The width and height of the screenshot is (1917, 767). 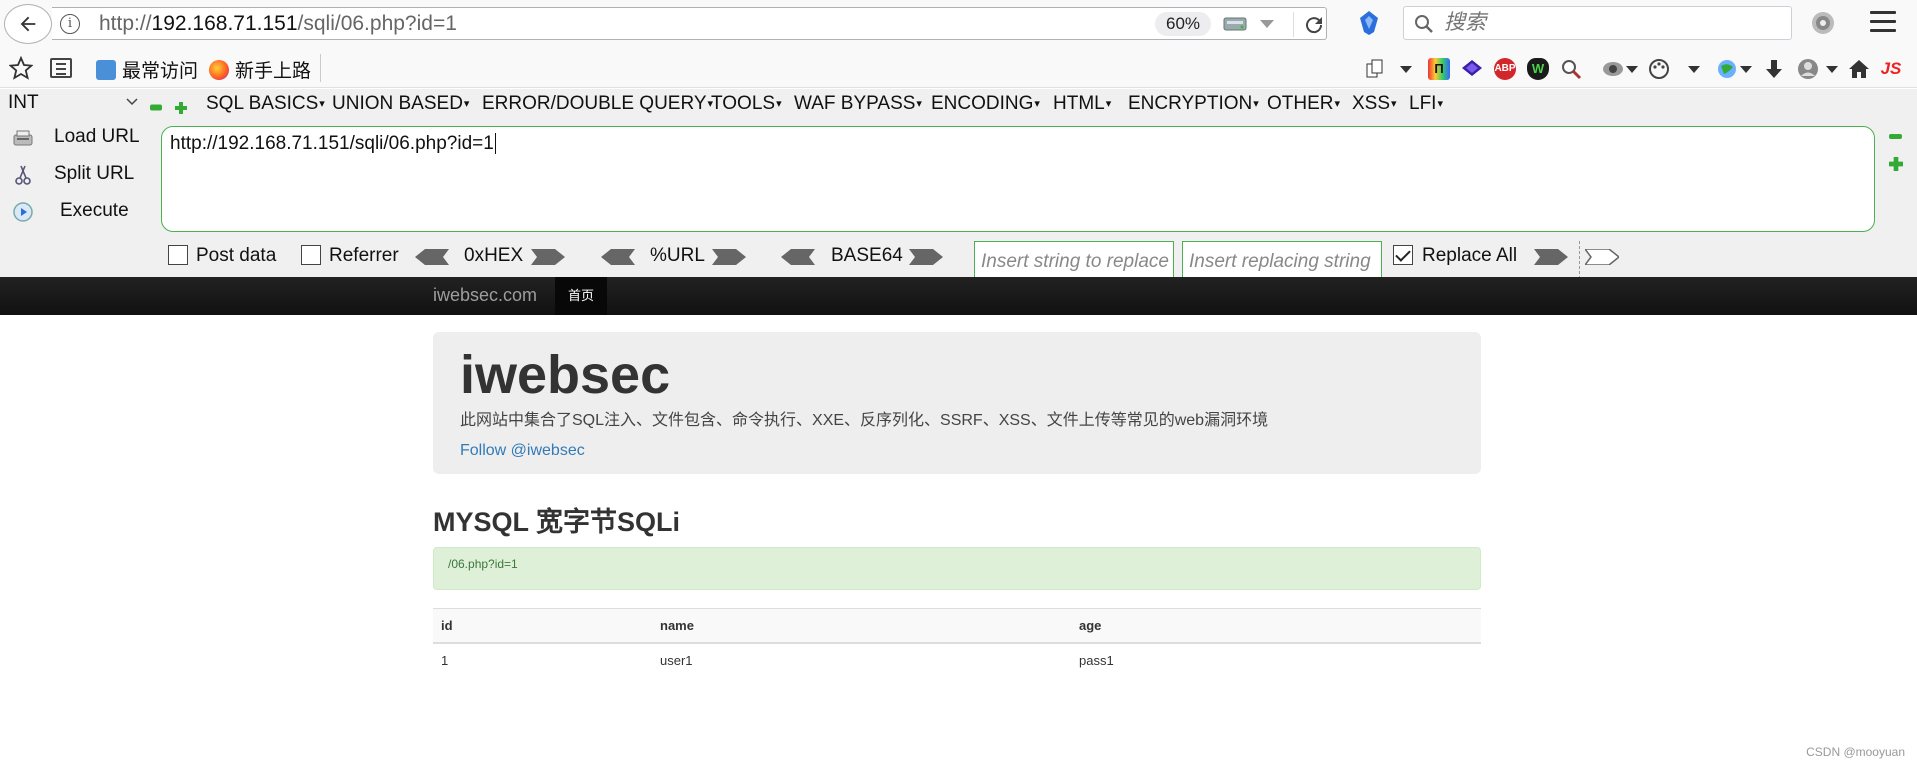 What do you see at coordinates (746, 104) in the screenshot?
I see `menu-tools: TOOLS` at bounding box center [746, 104].